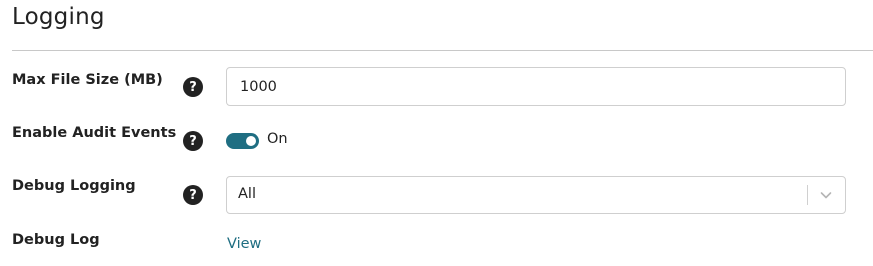  What do you see at coordinates (74, 186) in the screenshot?
I see `debug-logging-label: Debug Logging` at bounding box center [74, 186].